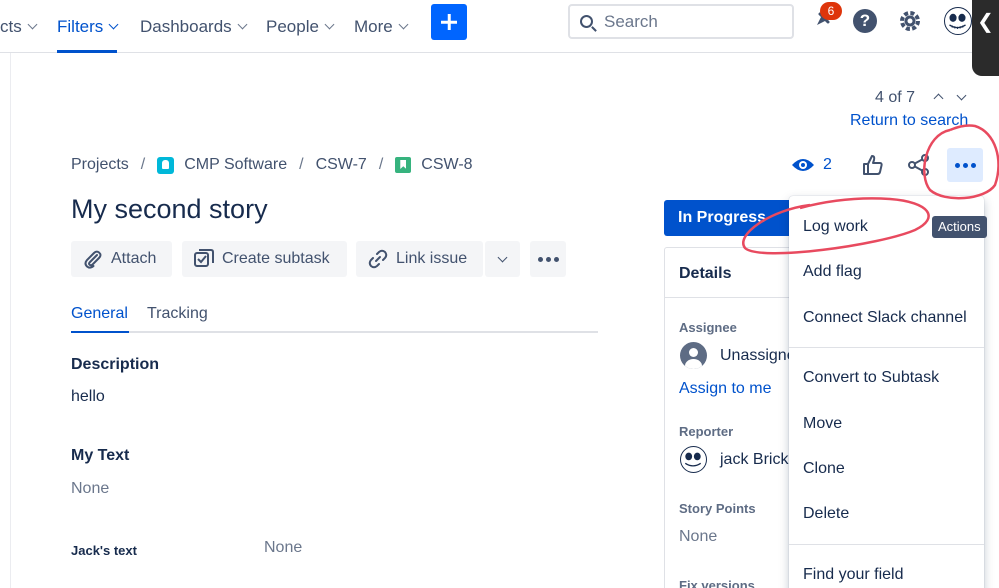 Image resolution: width=999 pixels, height=588 pixels. I want to click on watchers-button: 2, so click(811, 165).